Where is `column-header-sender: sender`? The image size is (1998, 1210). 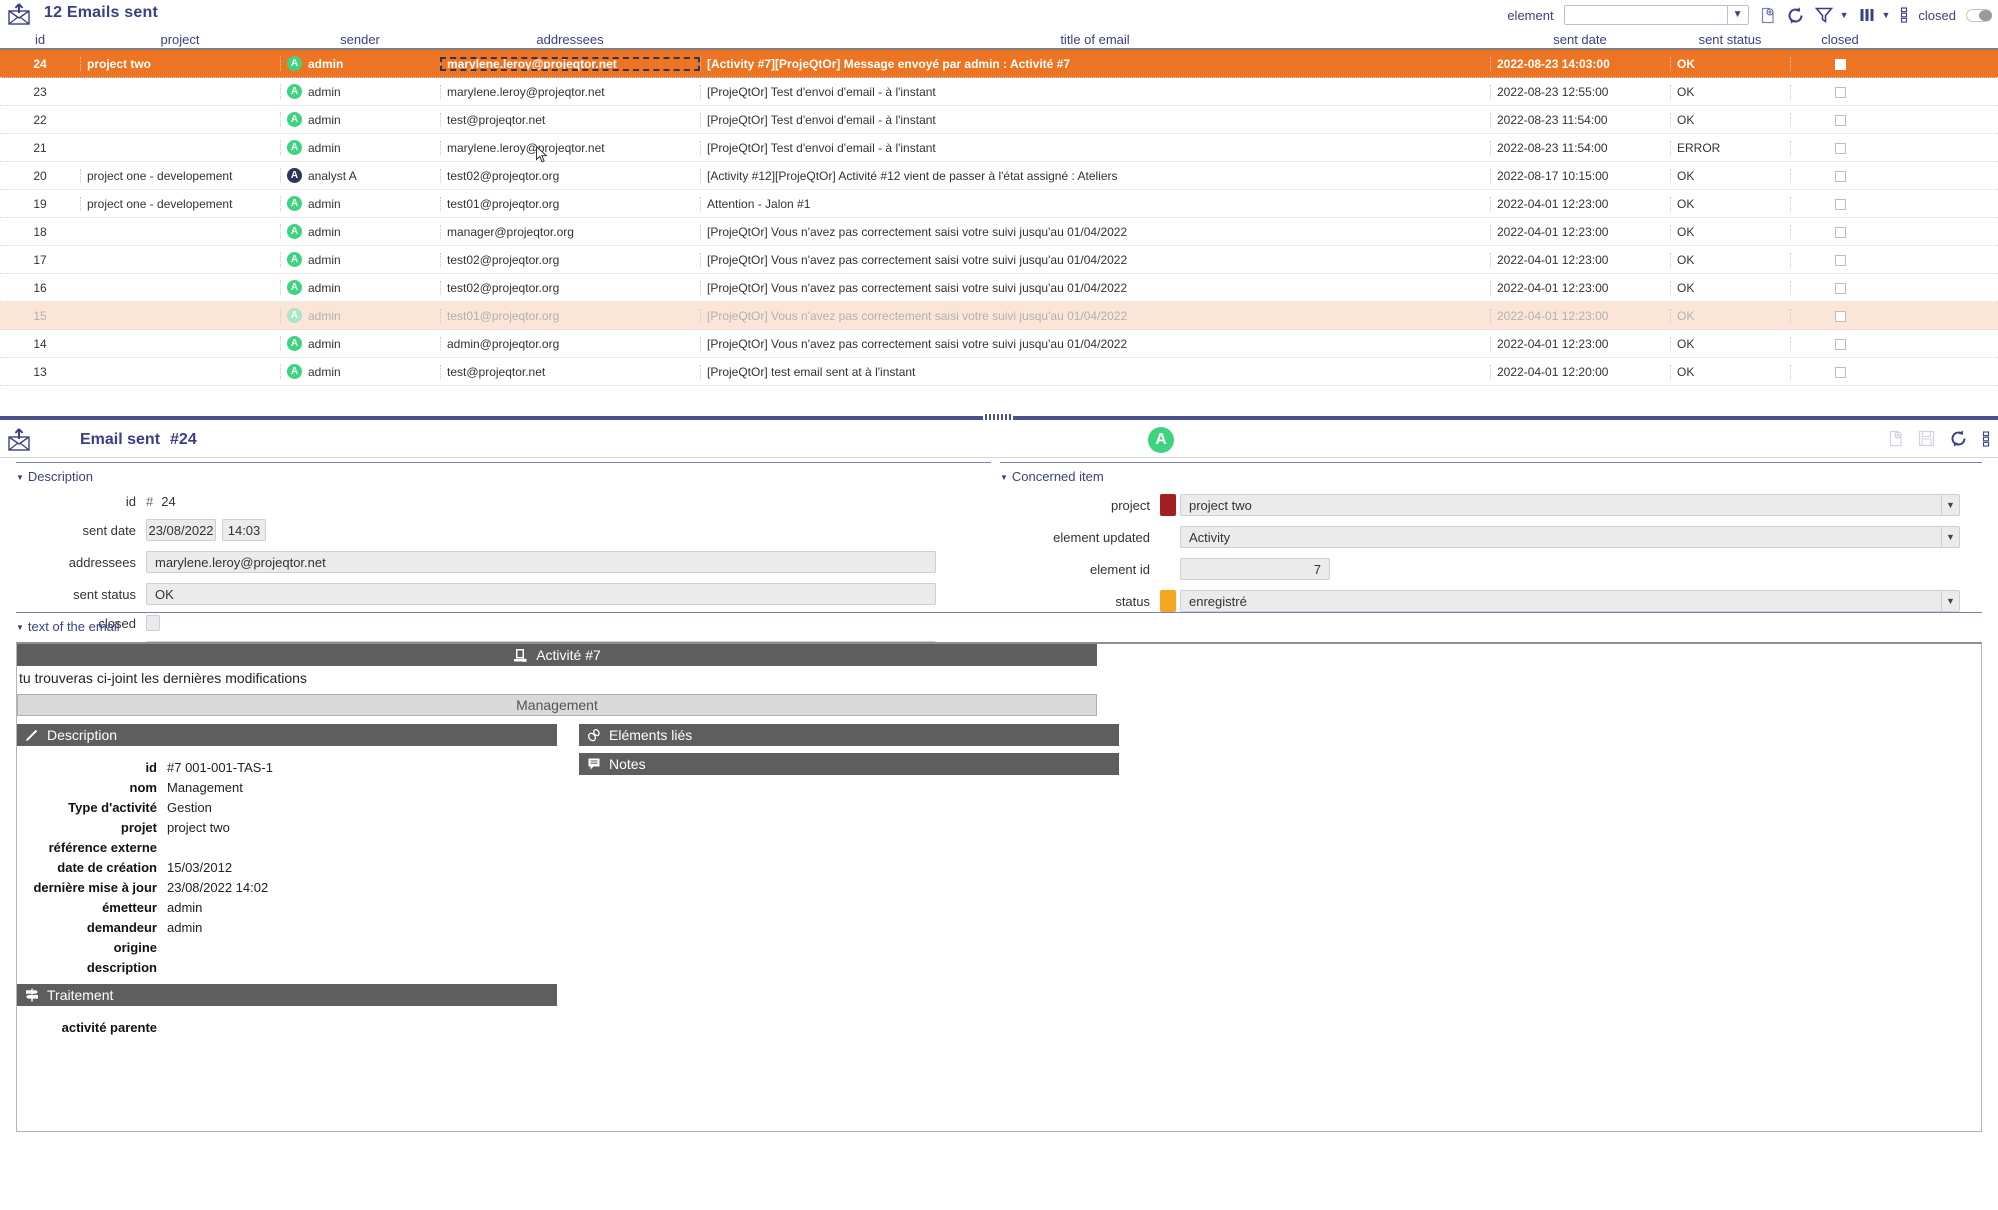 column-header-sender: sender is located at coordinates (360, 39).